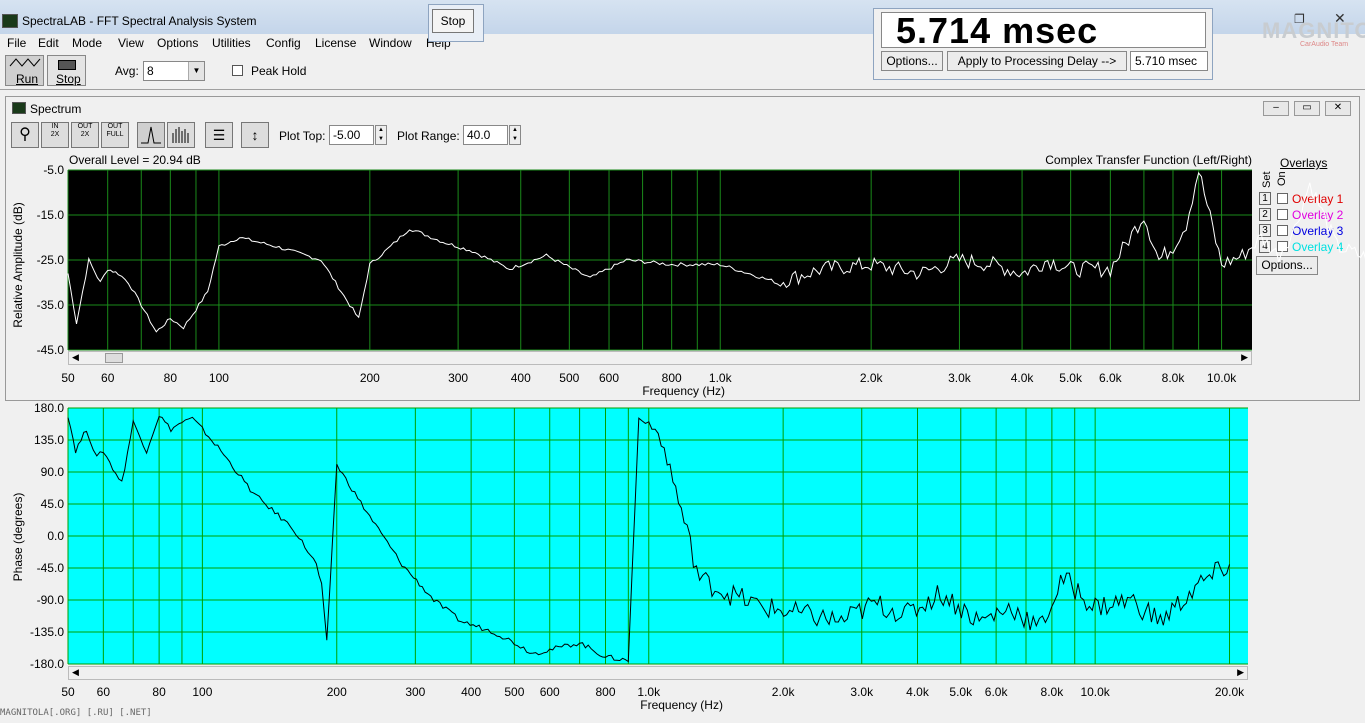 The image size is (1365, 723). I want to click on y-tick-label: -15.0, so click(51, 215).